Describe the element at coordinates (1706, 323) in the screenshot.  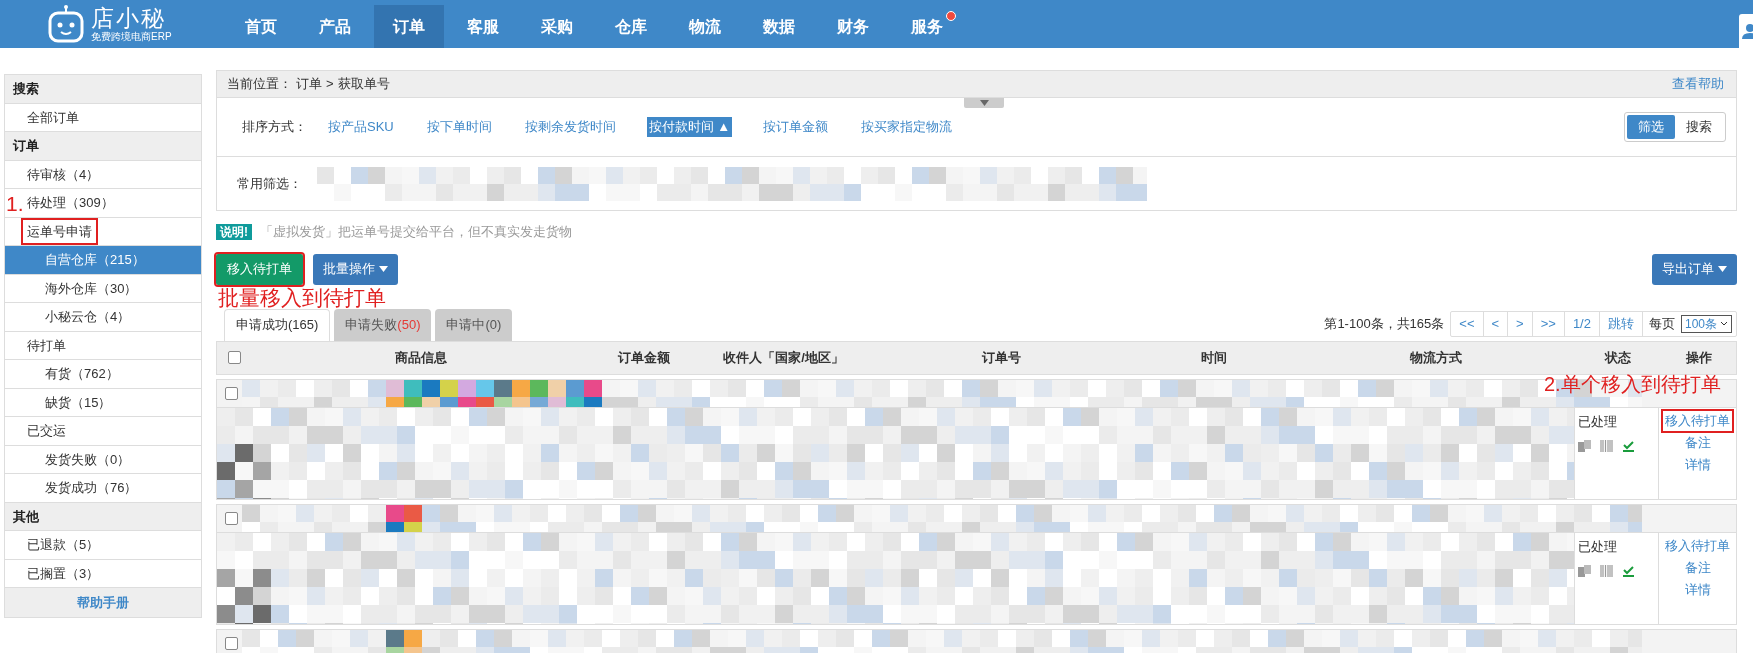
I see `per-page-select: 100条` at that location.